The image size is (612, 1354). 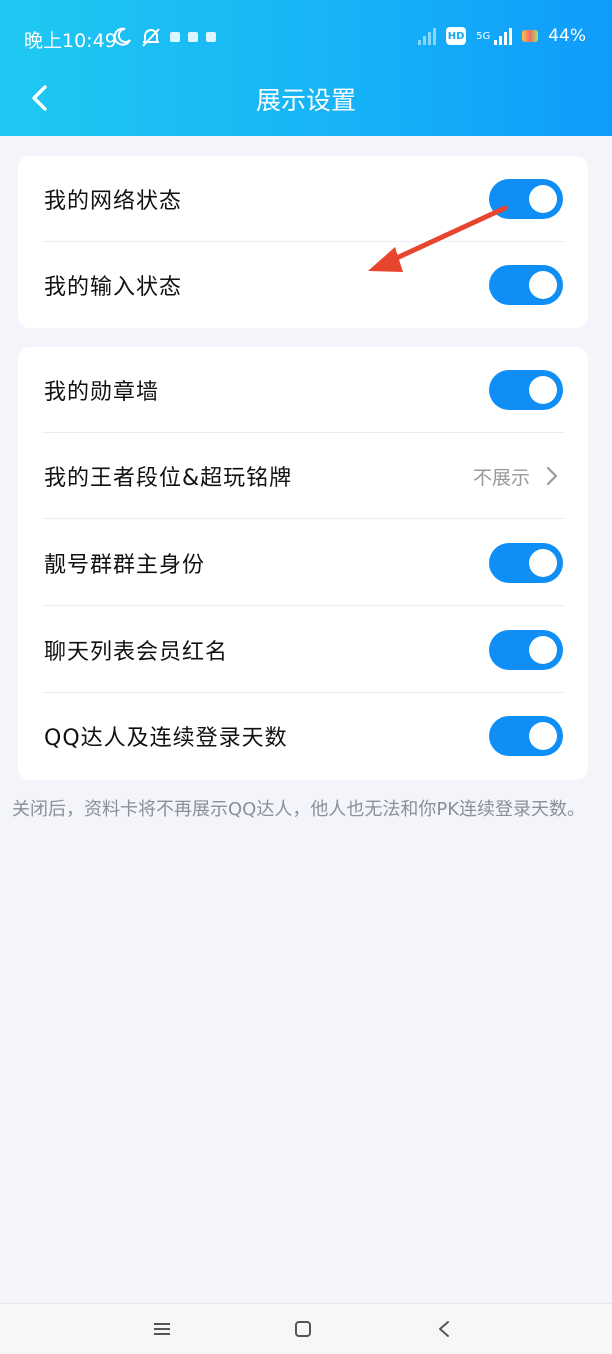 I want to click on status-time: 晚上10:49, so click(x=70, y=41).